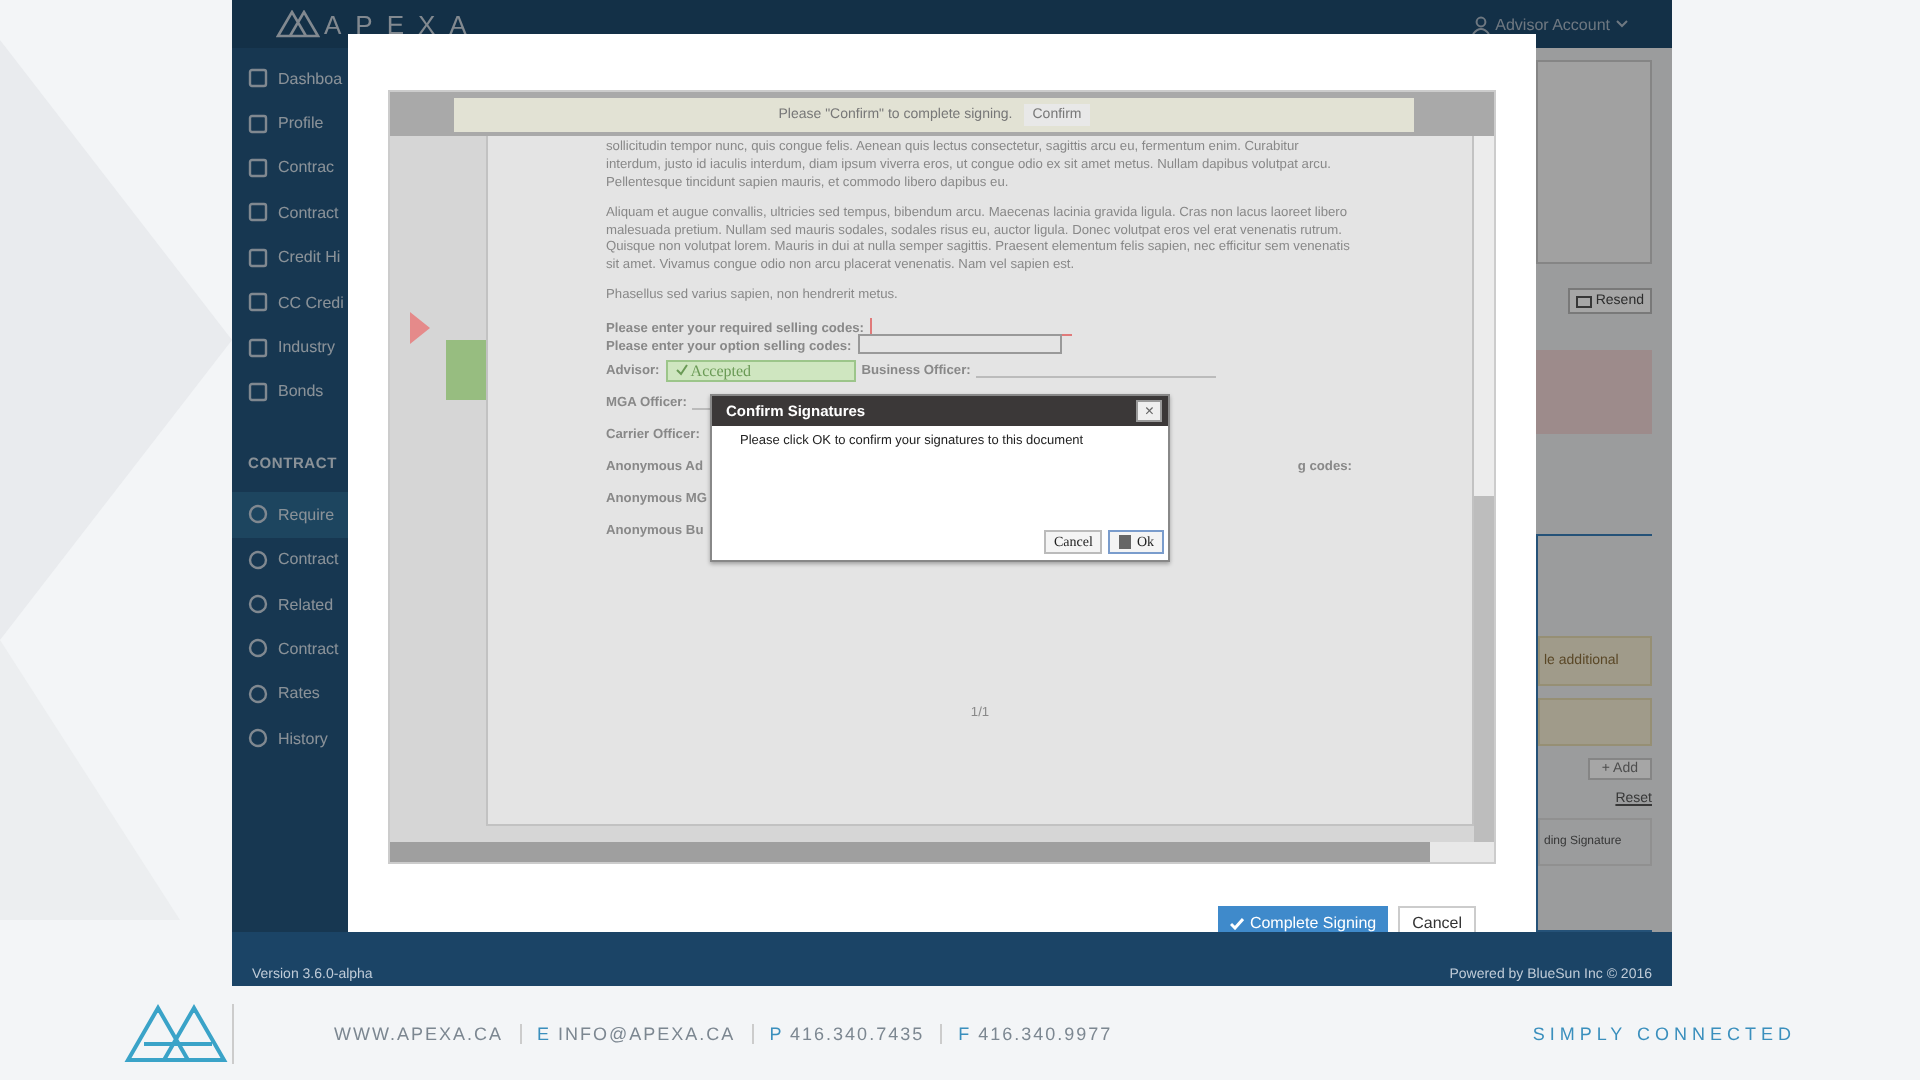 This screenshot has width=1920, height=1080. What do you see at coordinates (1125, 542) in the screenshot?
I see `document-icon` at bounding box center [1125, 542].